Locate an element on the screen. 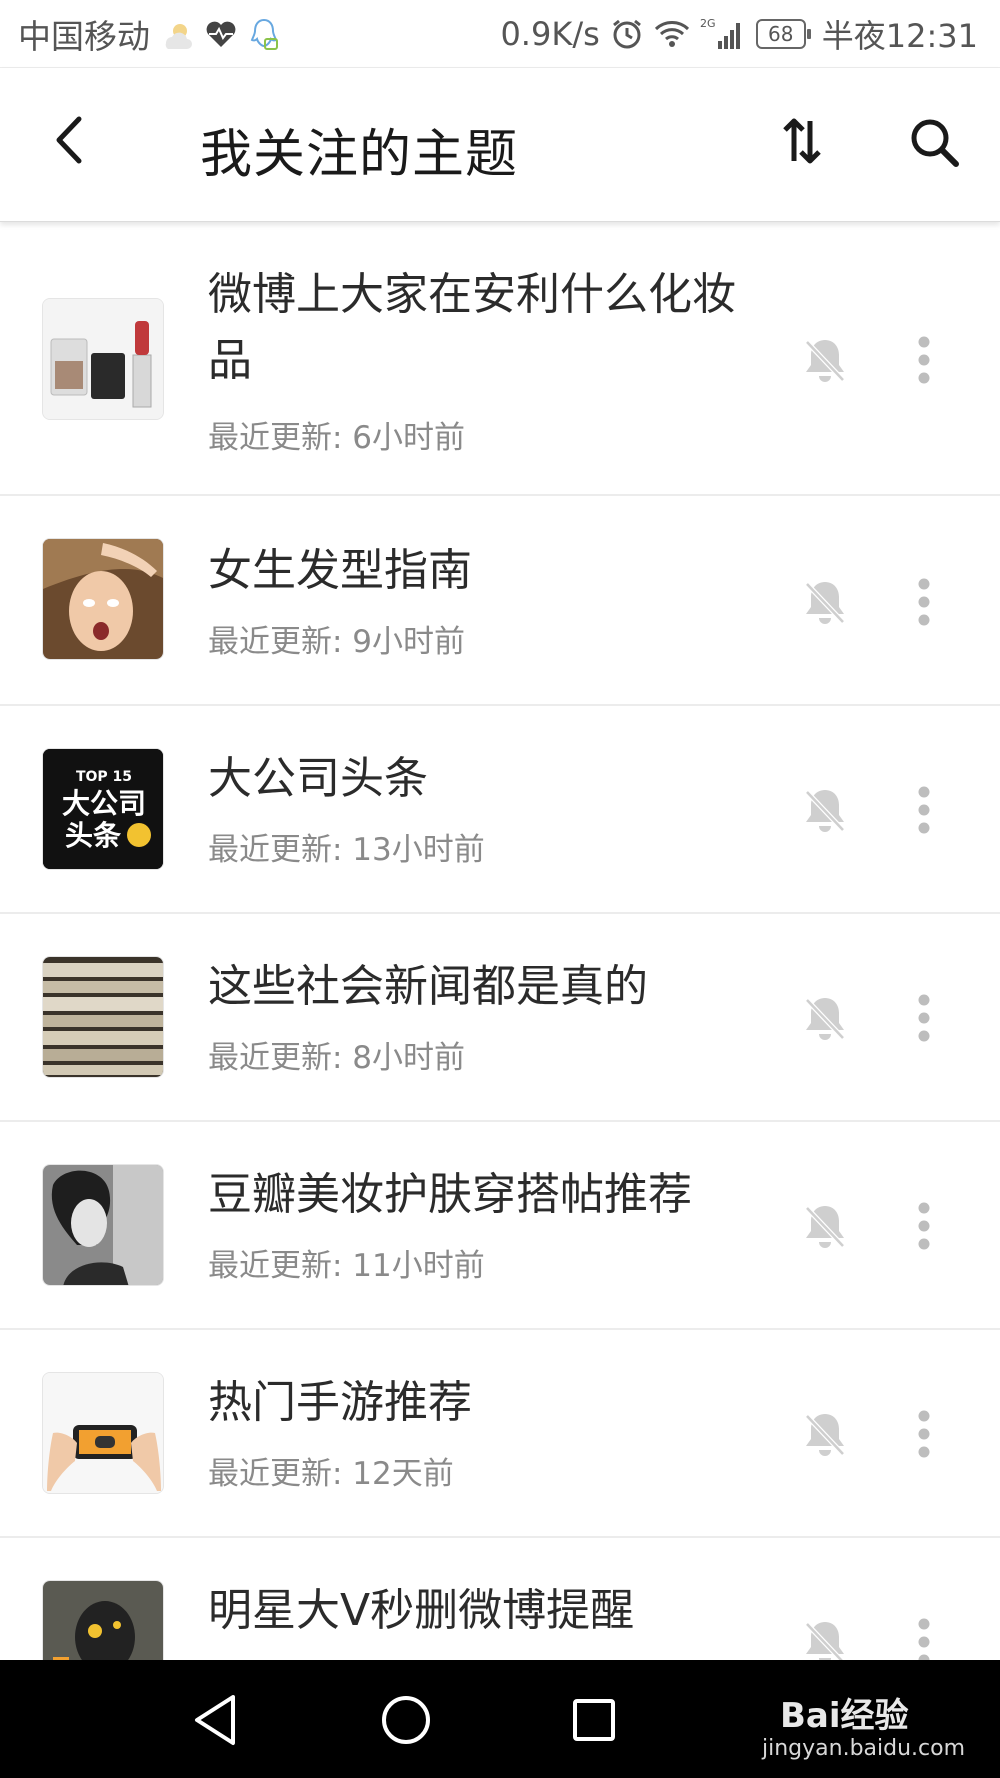  portrait-thumbnail is located at coordinates (103, 1225).